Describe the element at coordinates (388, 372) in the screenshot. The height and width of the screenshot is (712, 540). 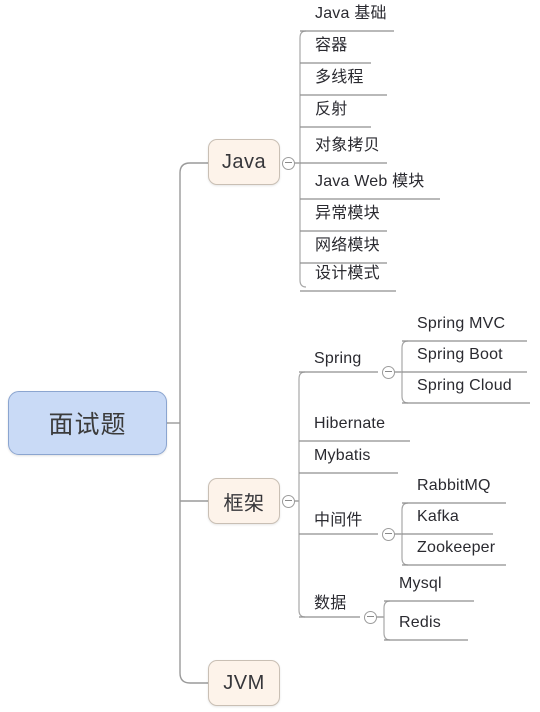
I see `collapse-minus-icon-spring` at that location.